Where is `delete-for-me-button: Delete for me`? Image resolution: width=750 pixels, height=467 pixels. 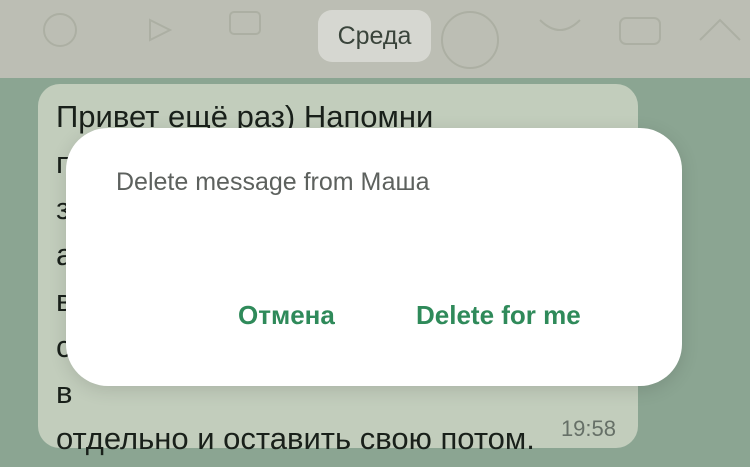
delete-for-me-button: Delete for me is located at coordinates (498, 315).